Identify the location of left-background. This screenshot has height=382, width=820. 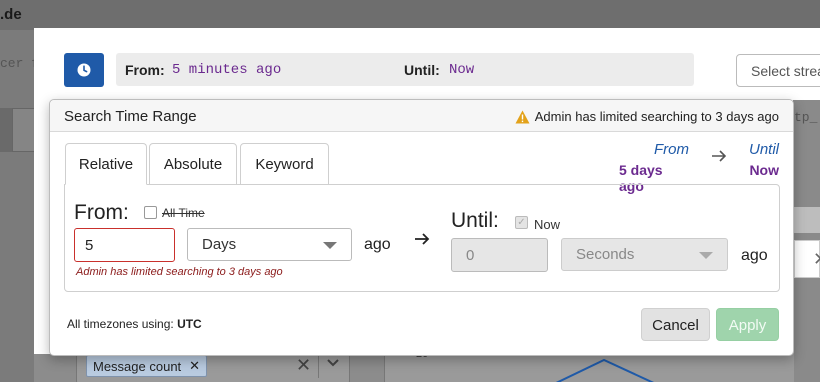
(17, 206).